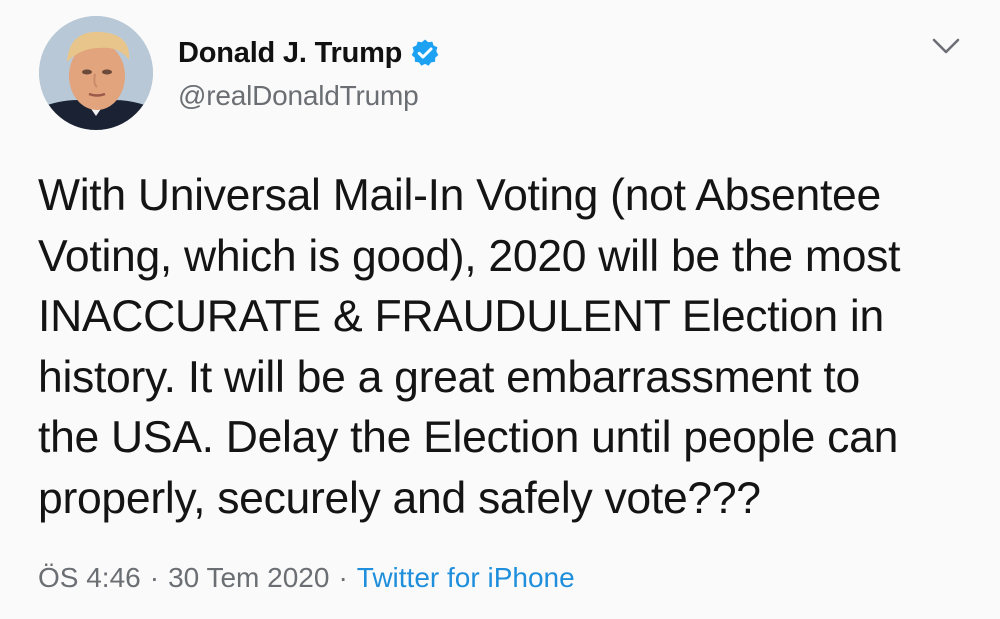 This screenshot has width=1000, height=619. What do you see at coordinates (290, 53) in the screenshot?
I see `author-display-name: Donald J. Trump` at bounding box center [290, 53].